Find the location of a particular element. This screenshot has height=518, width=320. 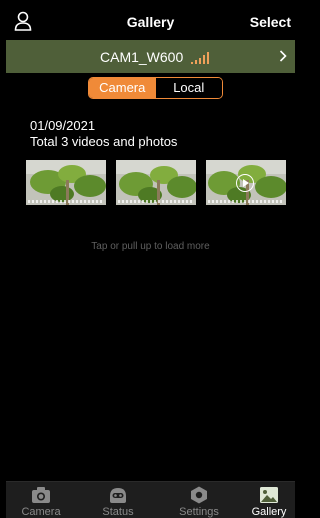

header: Gallery Select is located at coordinates (150, 20).